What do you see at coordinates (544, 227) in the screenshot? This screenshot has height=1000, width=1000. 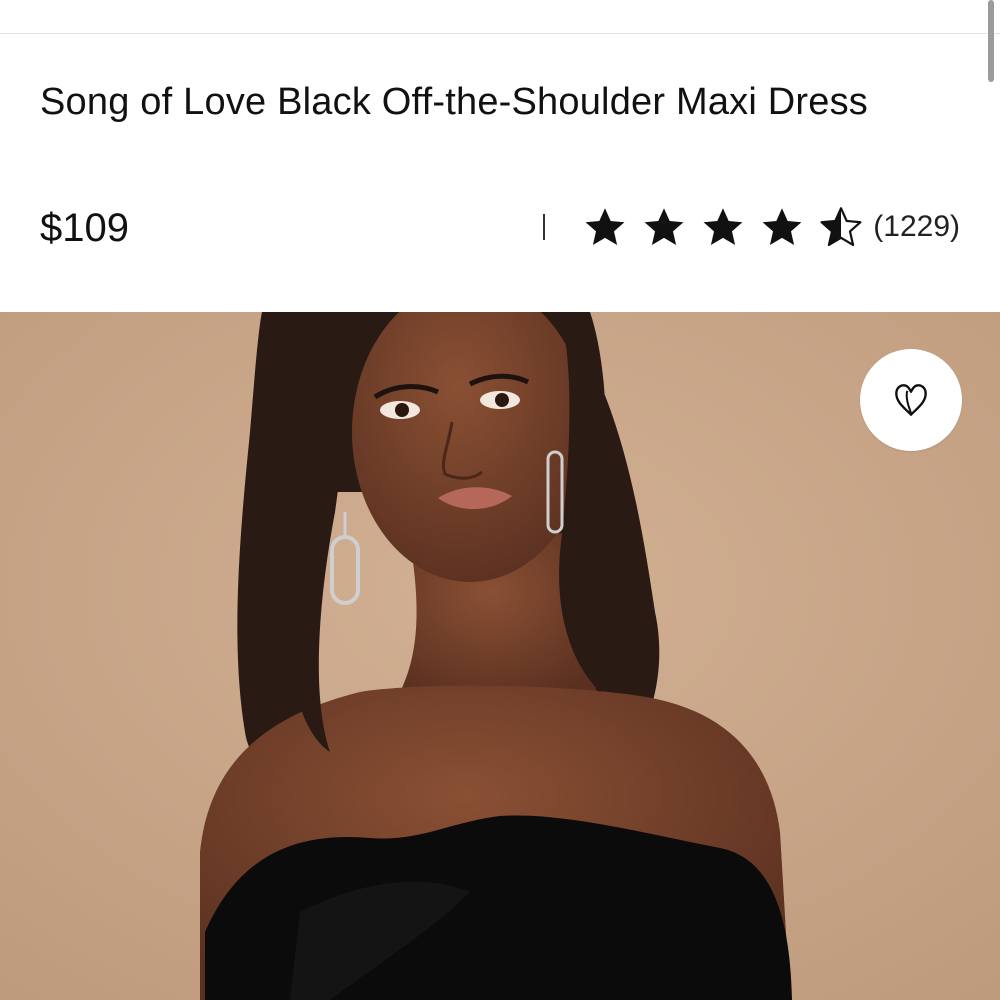 I see `rating-divider` at bounding box center [544, 227].